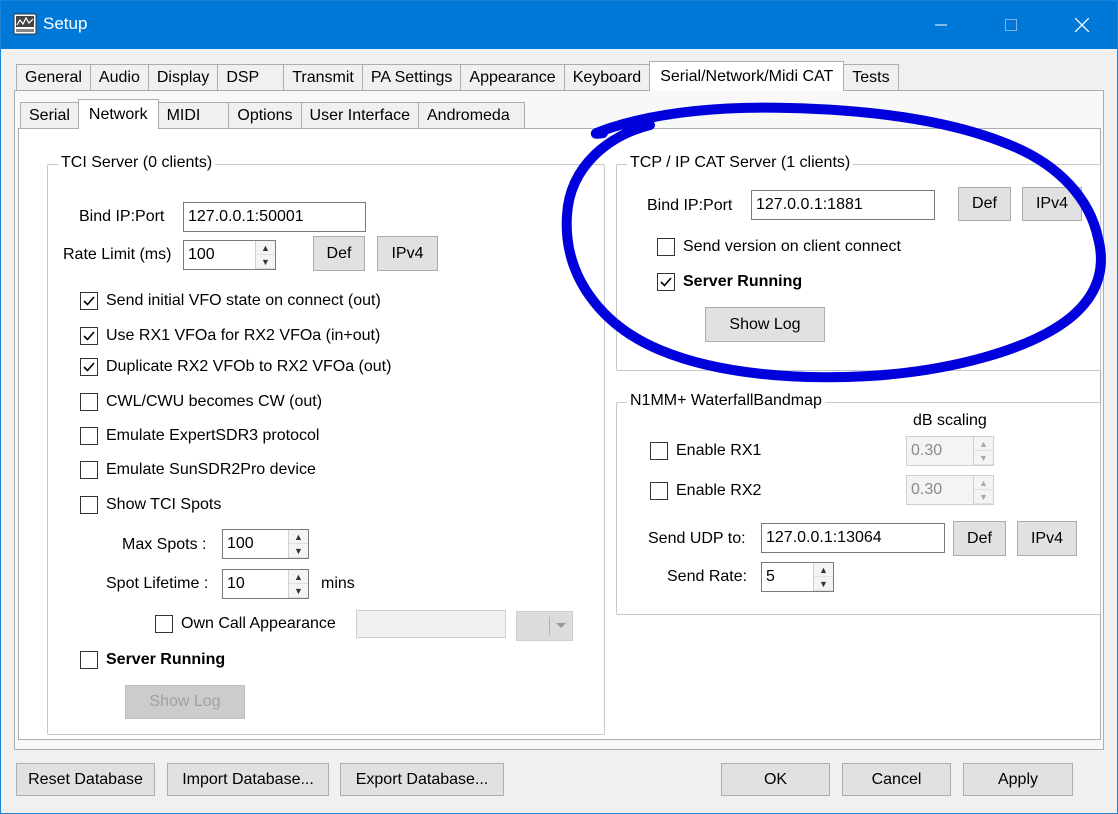 The image size is (1118, 814). I want to click on tci-check-show-spots: Show TCI Spots, so click(150, 505).